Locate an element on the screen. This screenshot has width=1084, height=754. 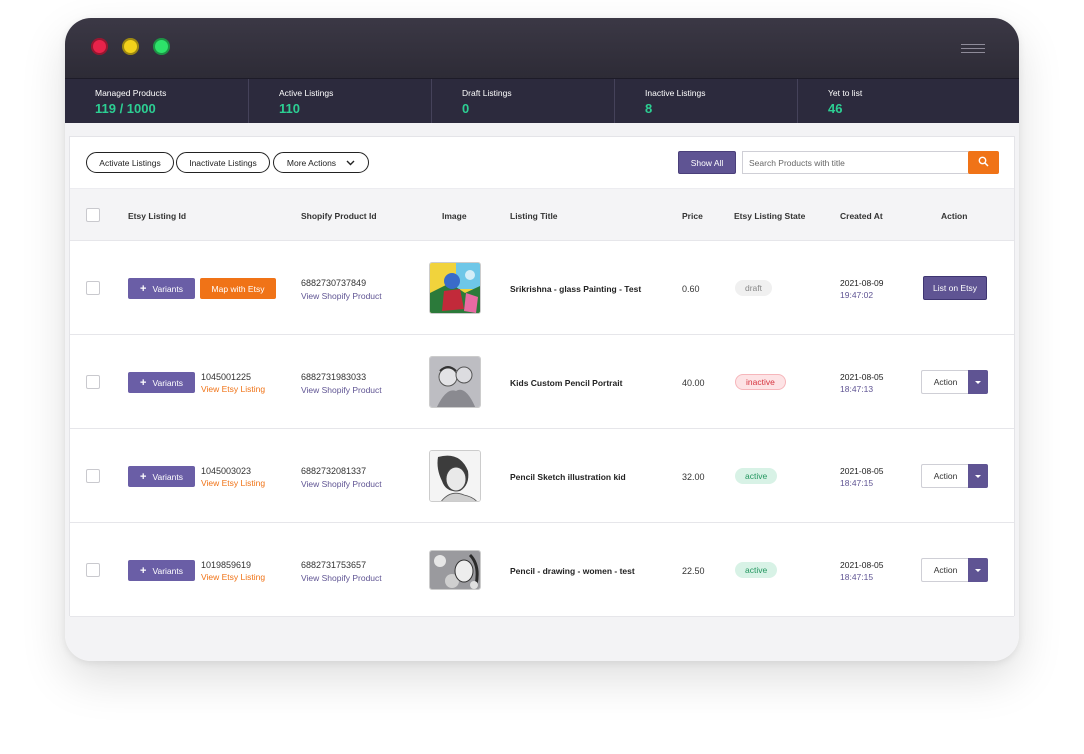
stat-label: Yet to list is located at coordinates (845, 93).